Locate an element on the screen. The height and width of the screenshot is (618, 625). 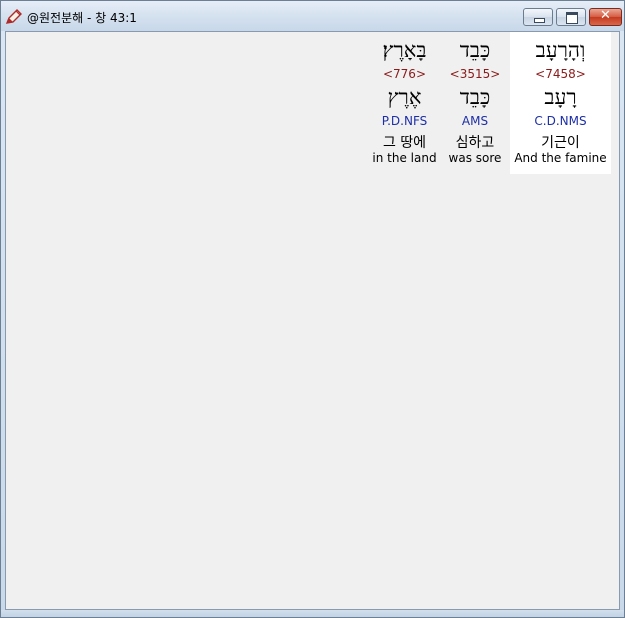
strong-number: <7458> is located at coordinates (560, 74).